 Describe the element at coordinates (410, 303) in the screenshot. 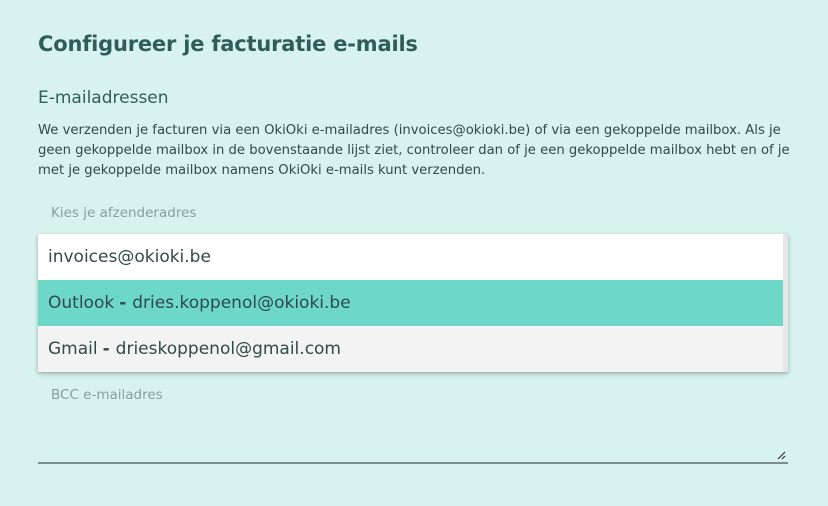

I see `sender-option-outlook: Outlook - dries.koppenol@okioki.be` at that location.